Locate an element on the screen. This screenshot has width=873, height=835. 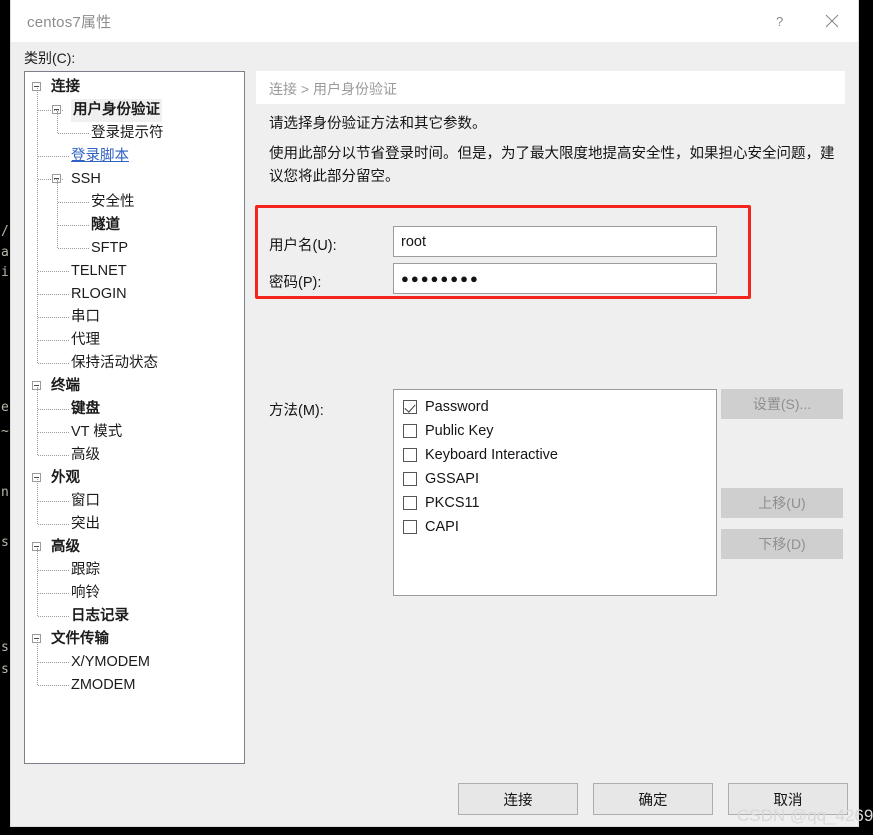
terminal-char: n is located at coordinates (5, 492).